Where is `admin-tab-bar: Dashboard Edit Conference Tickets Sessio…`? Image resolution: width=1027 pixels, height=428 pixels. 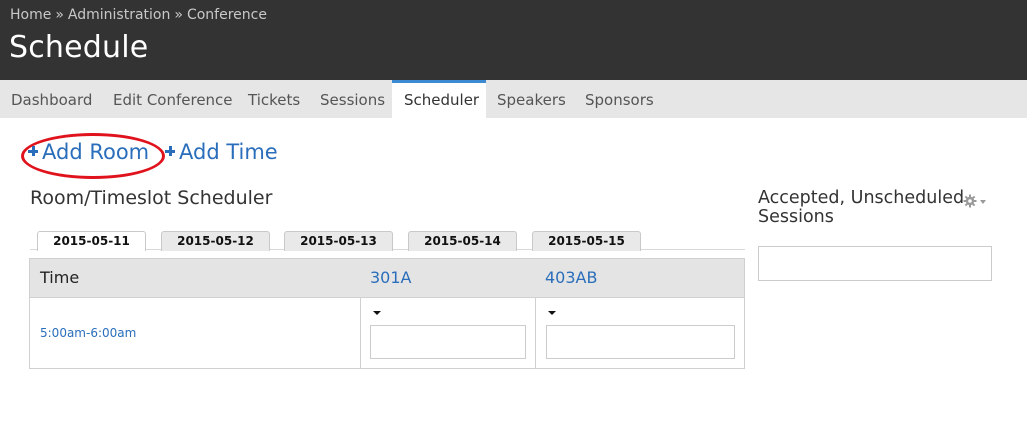 admin-tab-bar: Dashboard Edit Conference Tickets Sessio… is located at coordinates (513, 99).